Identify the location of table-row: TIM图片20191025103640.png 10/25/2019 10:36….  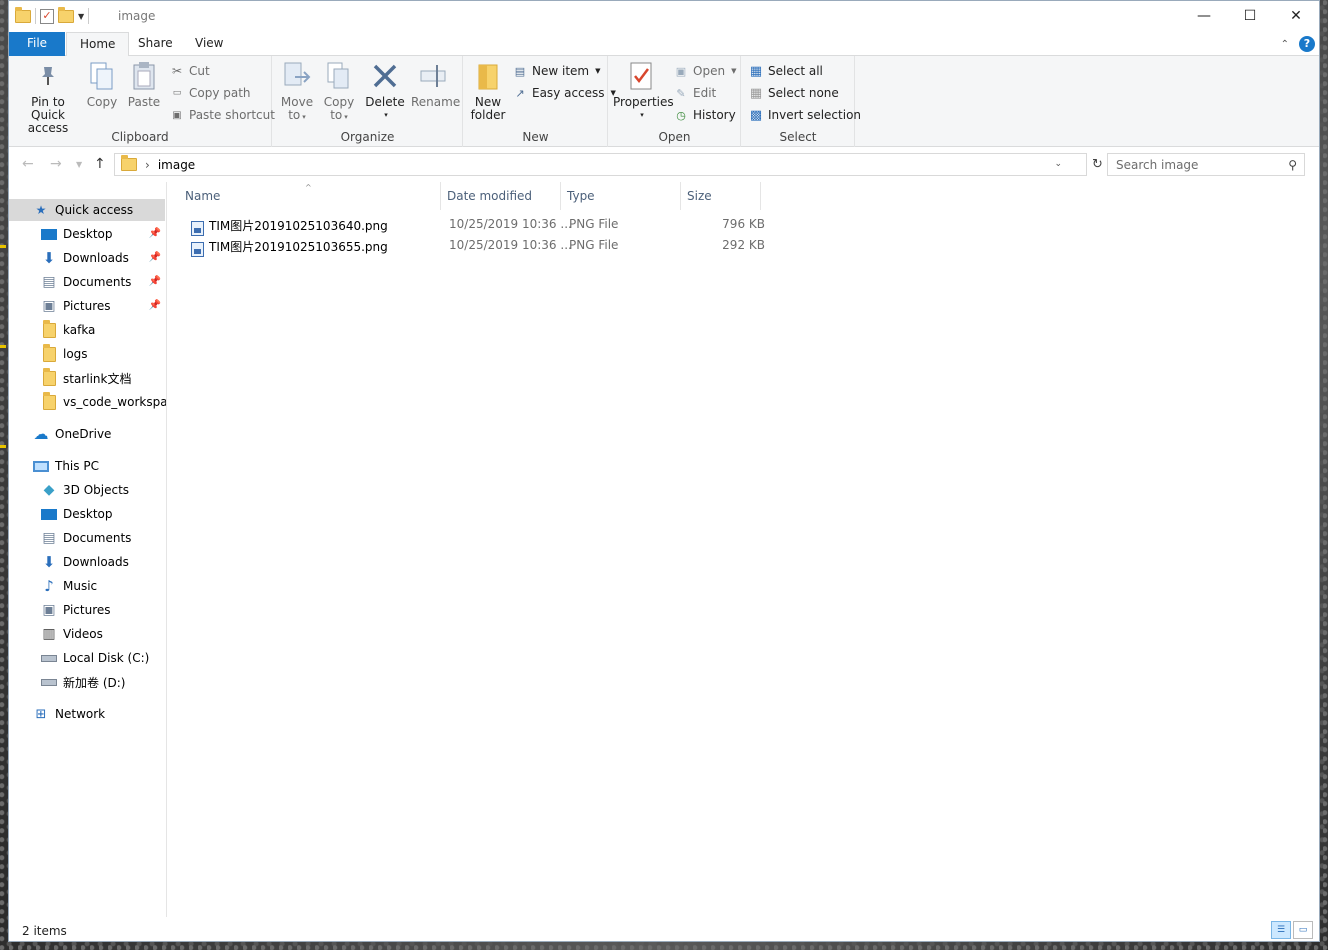
(475, 225).